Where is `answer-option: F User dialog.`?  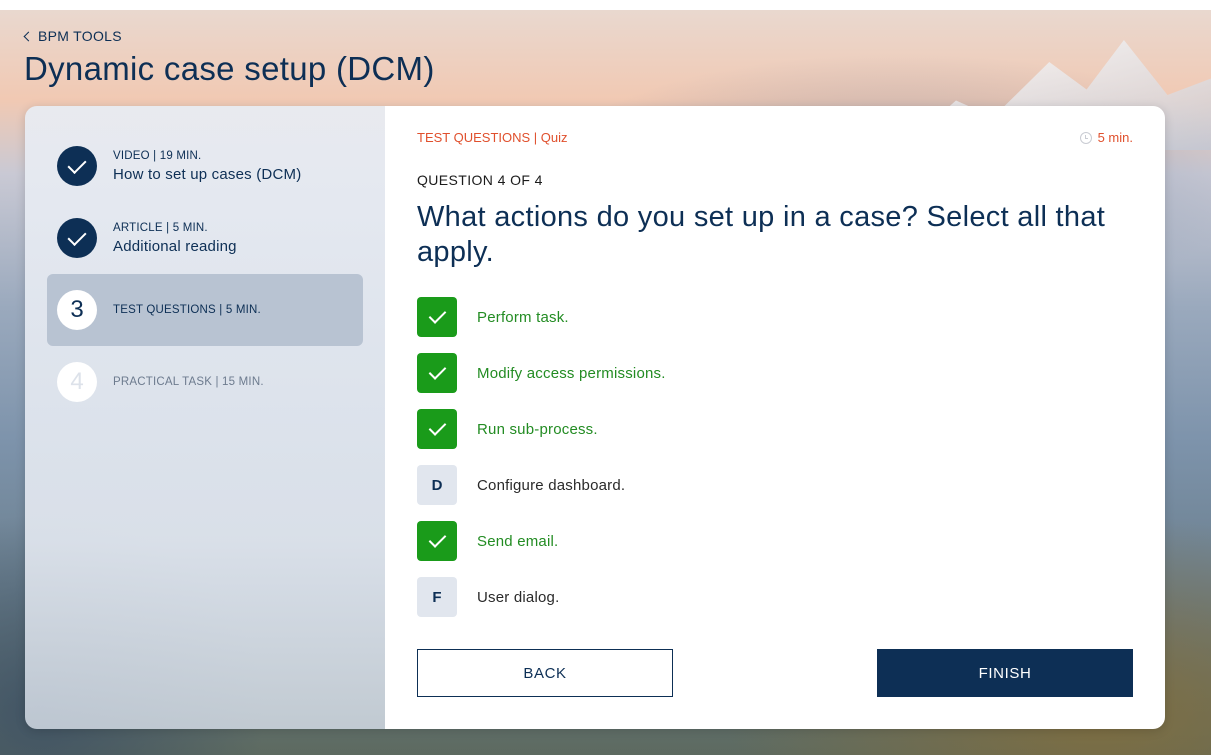
answer-option: F User dialog. is located at coordinates (541, 597).